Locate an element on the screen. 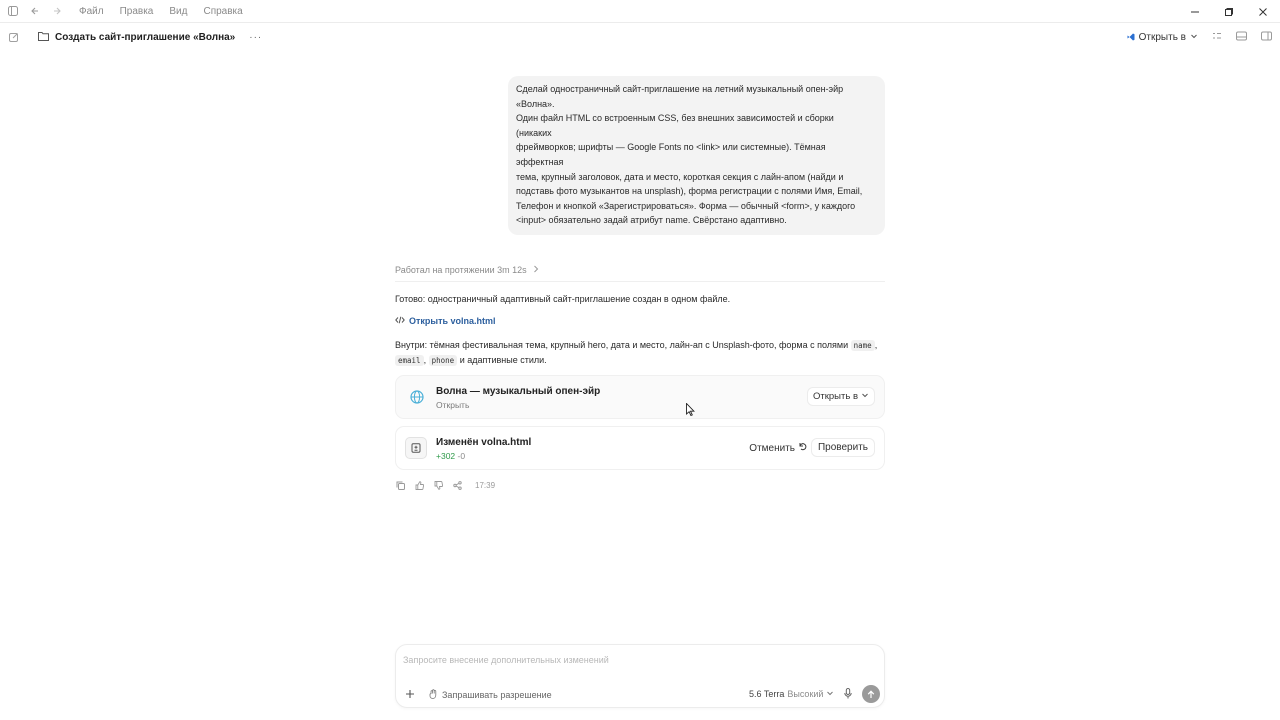 The height and width of the screenshot is (720, 1280). terminal-panel-icon is located at coordinates (1241, 37).